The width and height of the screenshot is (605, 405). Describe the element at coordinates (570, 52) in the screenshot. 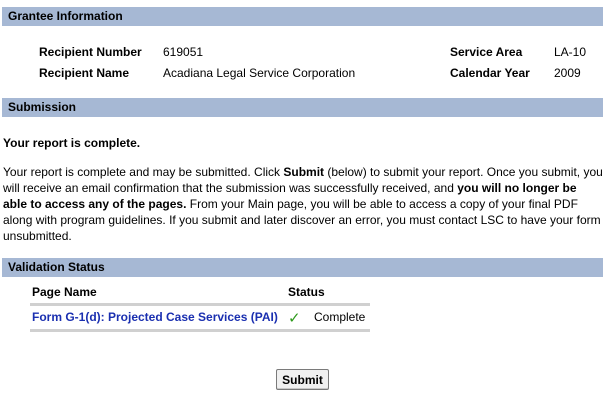

I see `service-area-value: LA-10` at that location.